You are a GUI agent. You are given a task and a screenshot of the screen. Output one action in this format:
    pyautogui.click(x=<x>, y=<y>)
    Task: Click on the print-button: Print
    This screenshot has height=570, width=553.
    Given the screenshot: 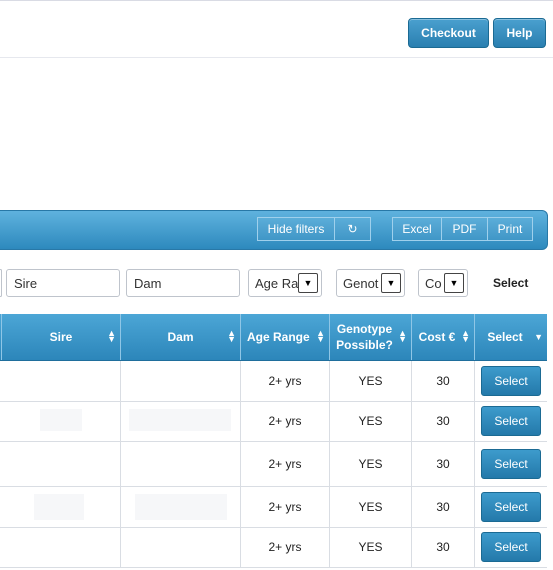 What is the action you would take?
    pyautogui.click(x=510, y=229)
    